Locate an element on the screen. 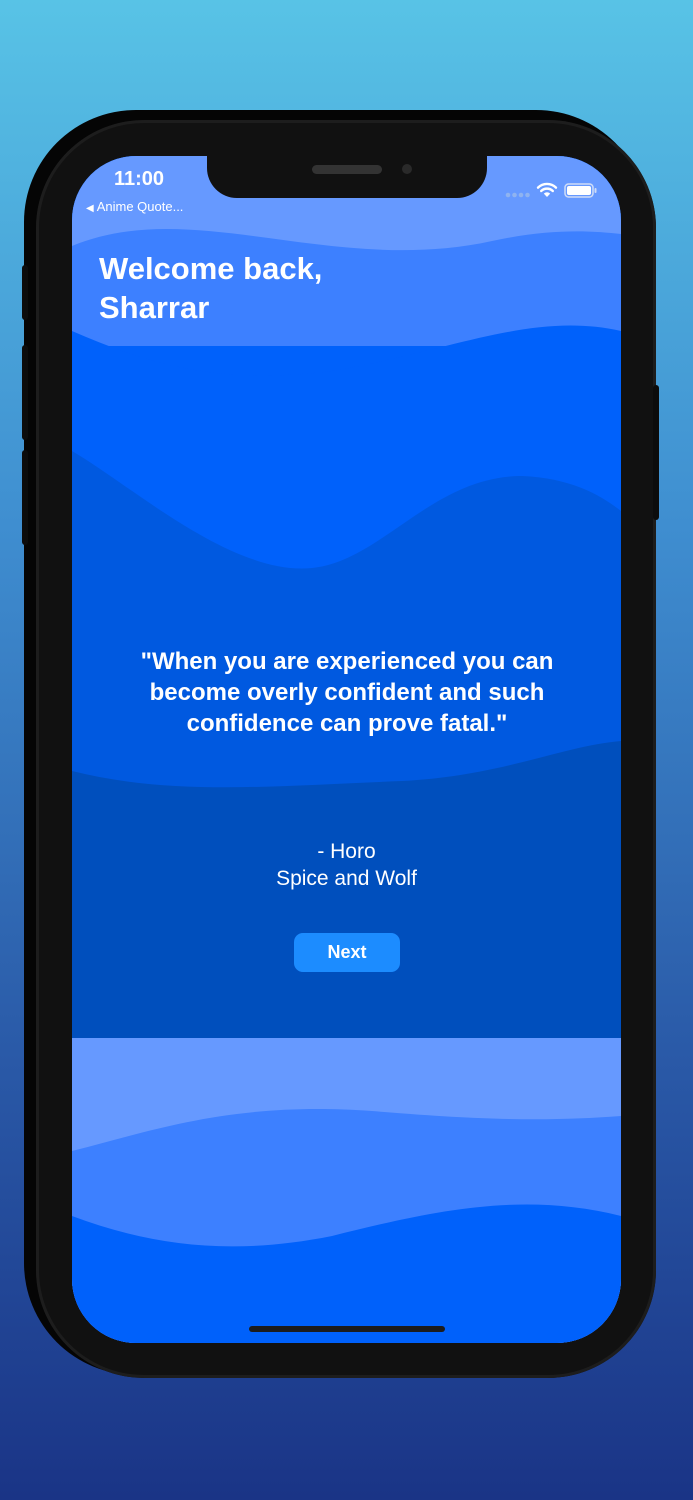  greeting-title: Welcome back, Sharrar is located at coordinates (259, 288).